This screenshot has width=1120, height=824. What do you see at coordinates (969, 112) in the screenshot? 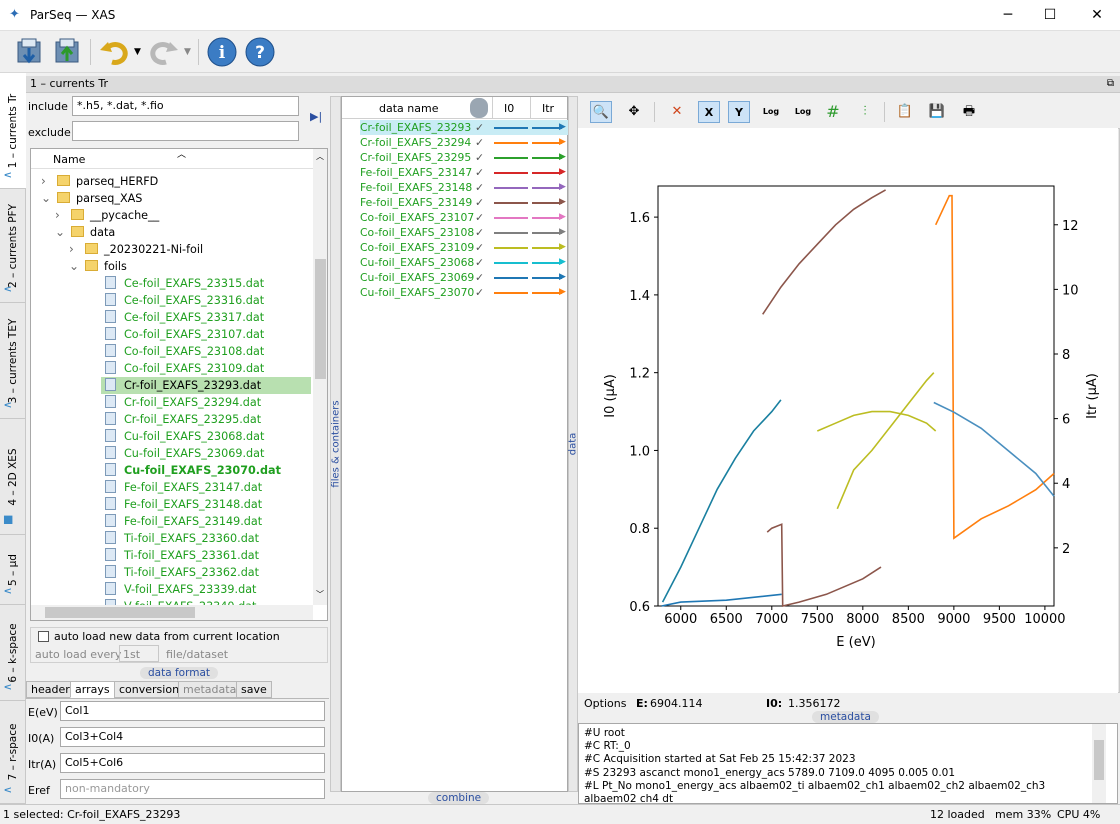
I see `print-plot-button: 🖶` at bounding box center [969, 112].